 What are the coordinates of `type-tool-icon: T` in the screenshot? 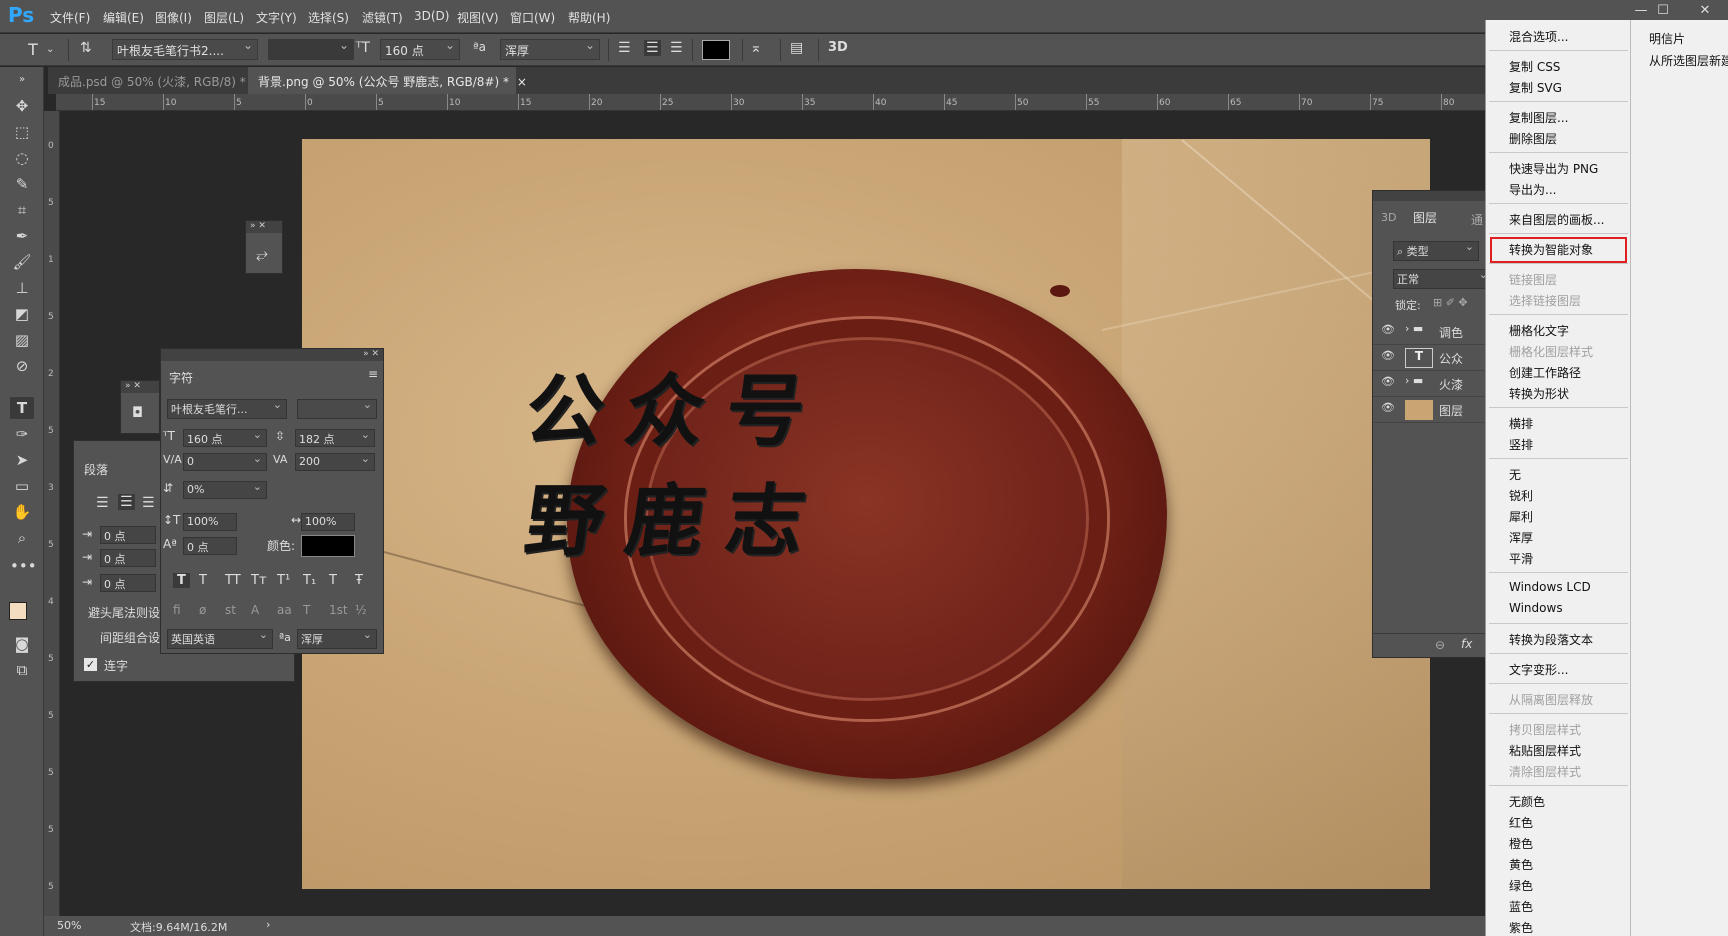 It's located at (33, 49).